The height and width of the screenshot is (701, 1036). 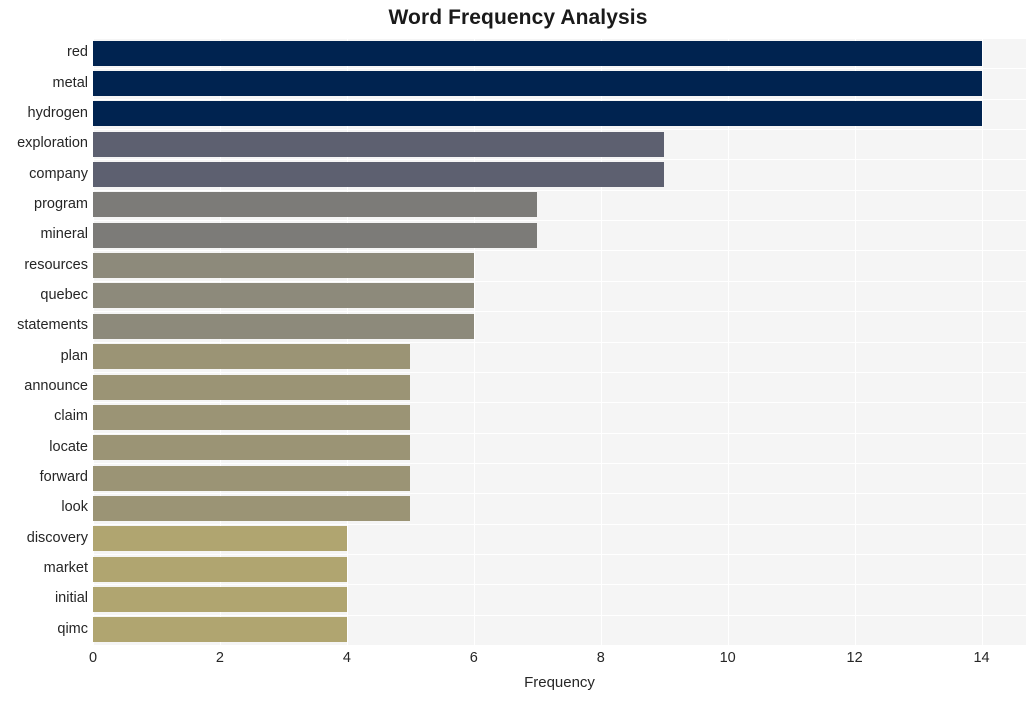 What do you see at coordinates (64, 294) in the screenshot?
I see `y-axis-tick-label: quebec` at bounding box center [64, 294].